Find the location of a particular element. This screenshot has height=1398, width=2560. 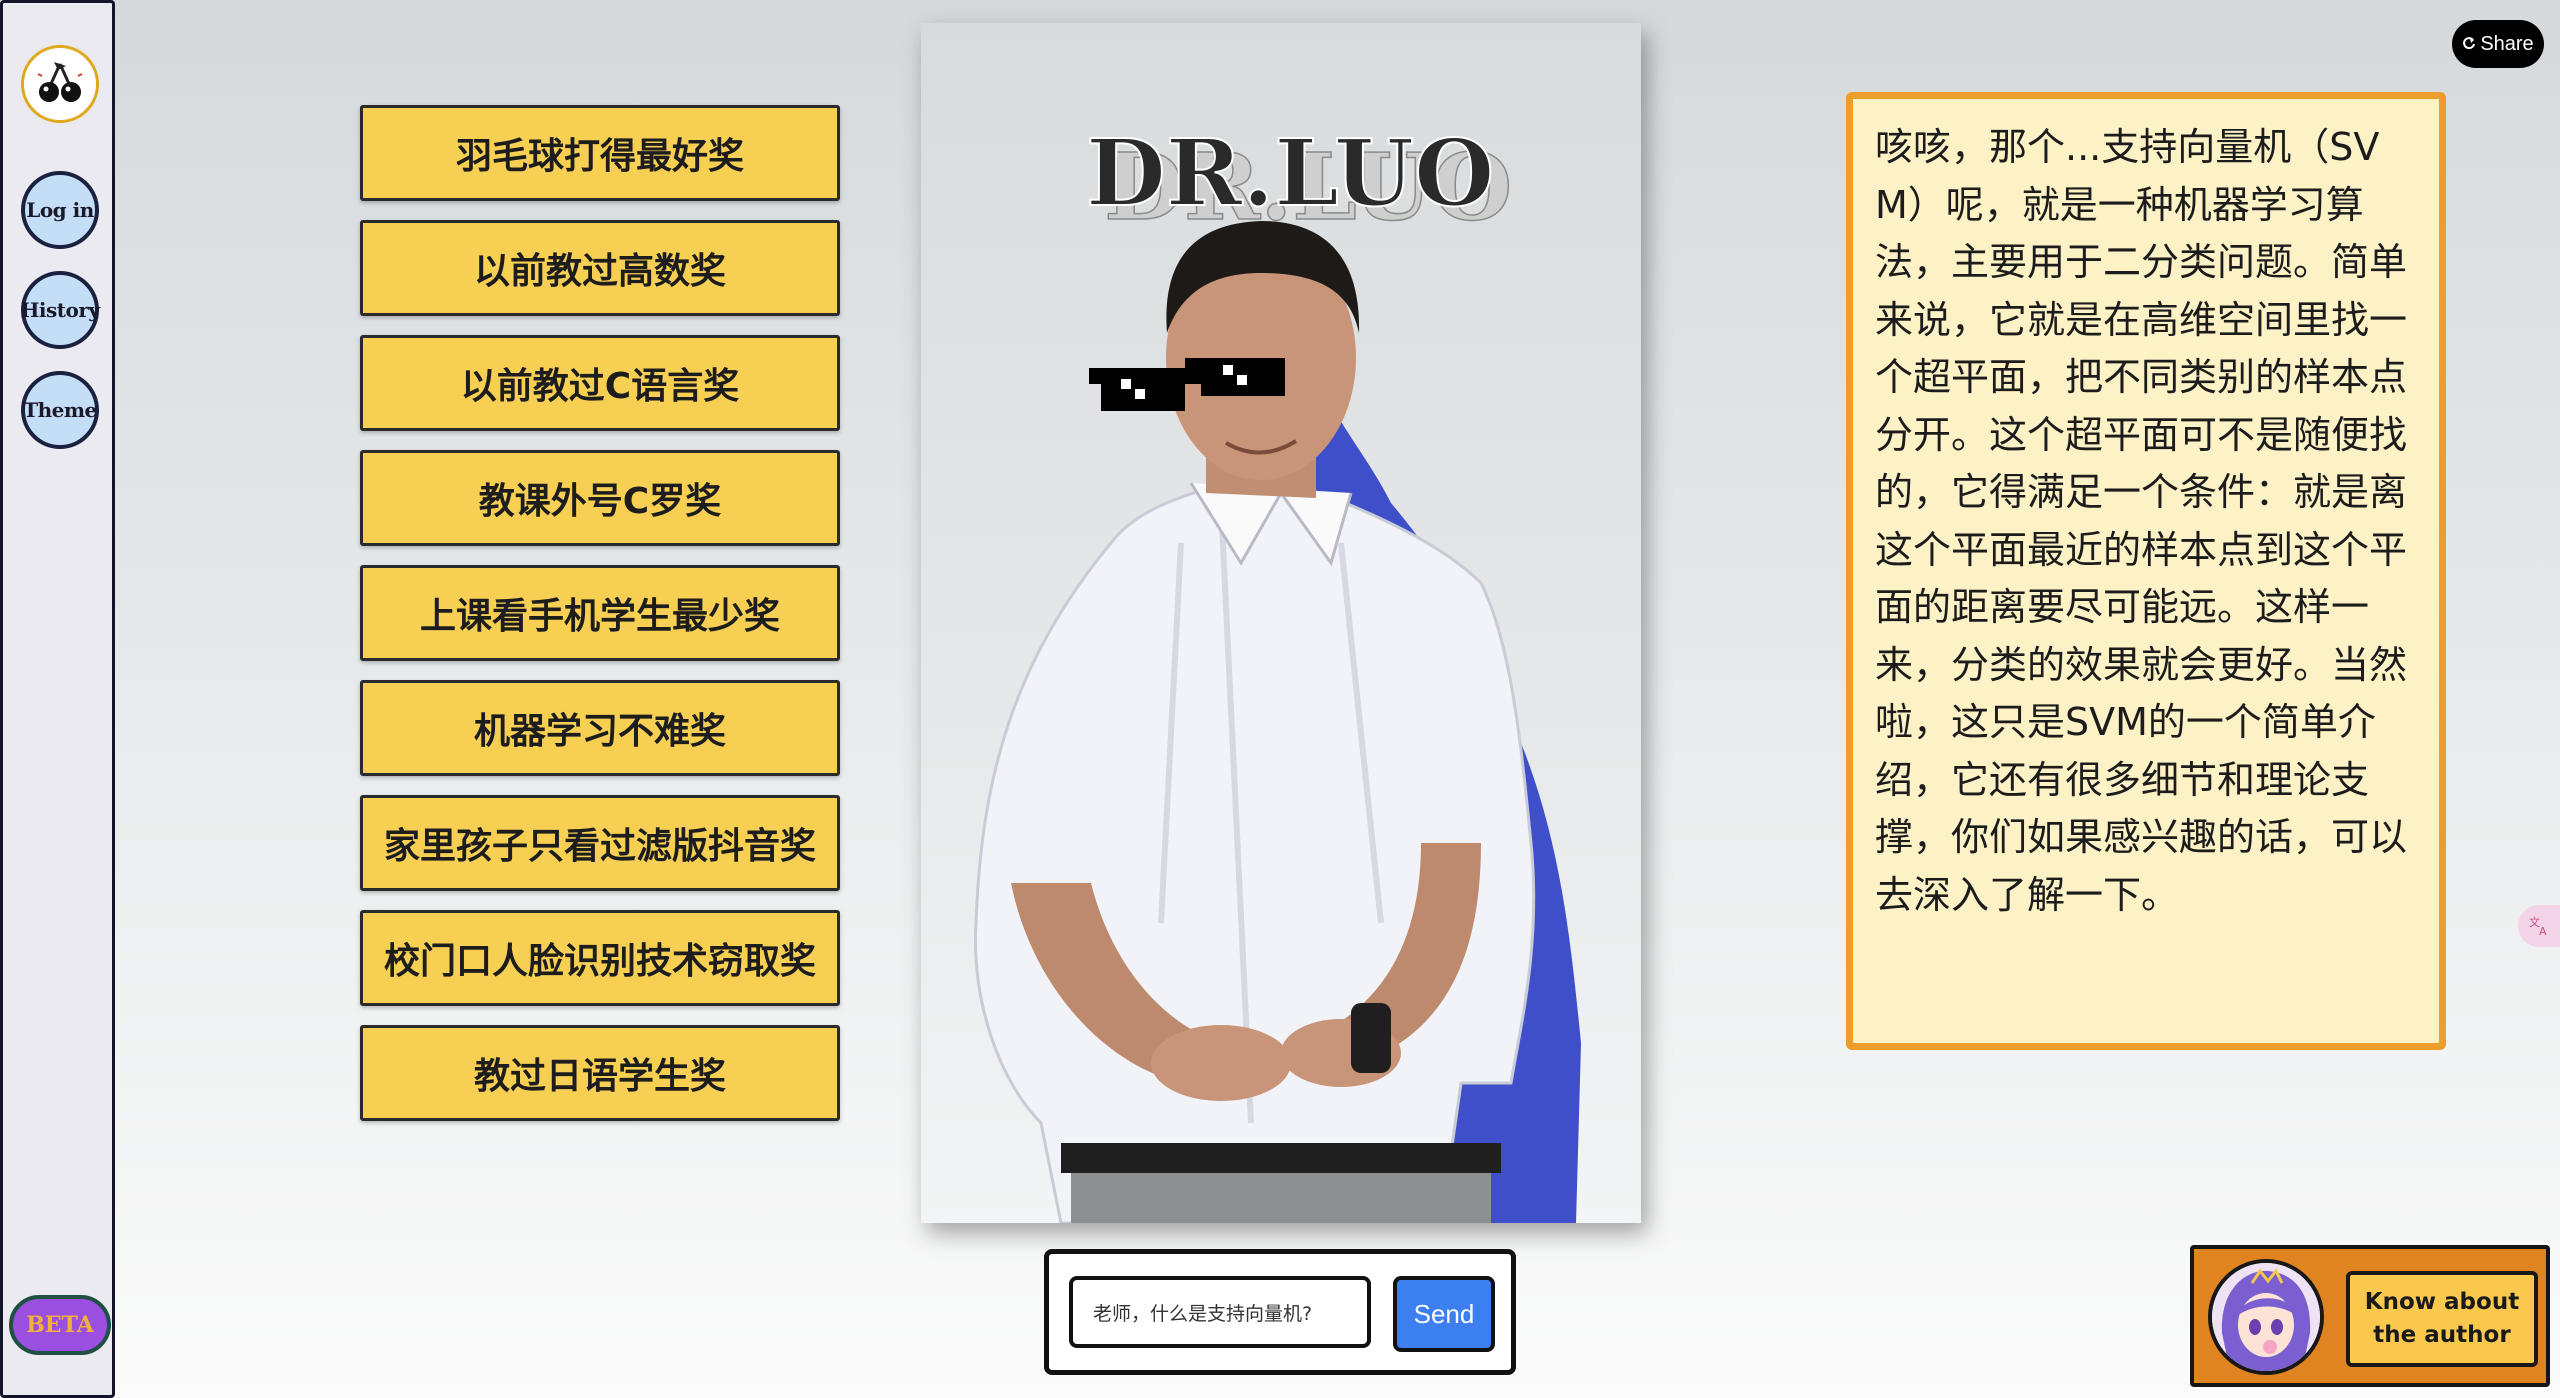

author-box: Know about the author is located at coordinates (2370, 1316).